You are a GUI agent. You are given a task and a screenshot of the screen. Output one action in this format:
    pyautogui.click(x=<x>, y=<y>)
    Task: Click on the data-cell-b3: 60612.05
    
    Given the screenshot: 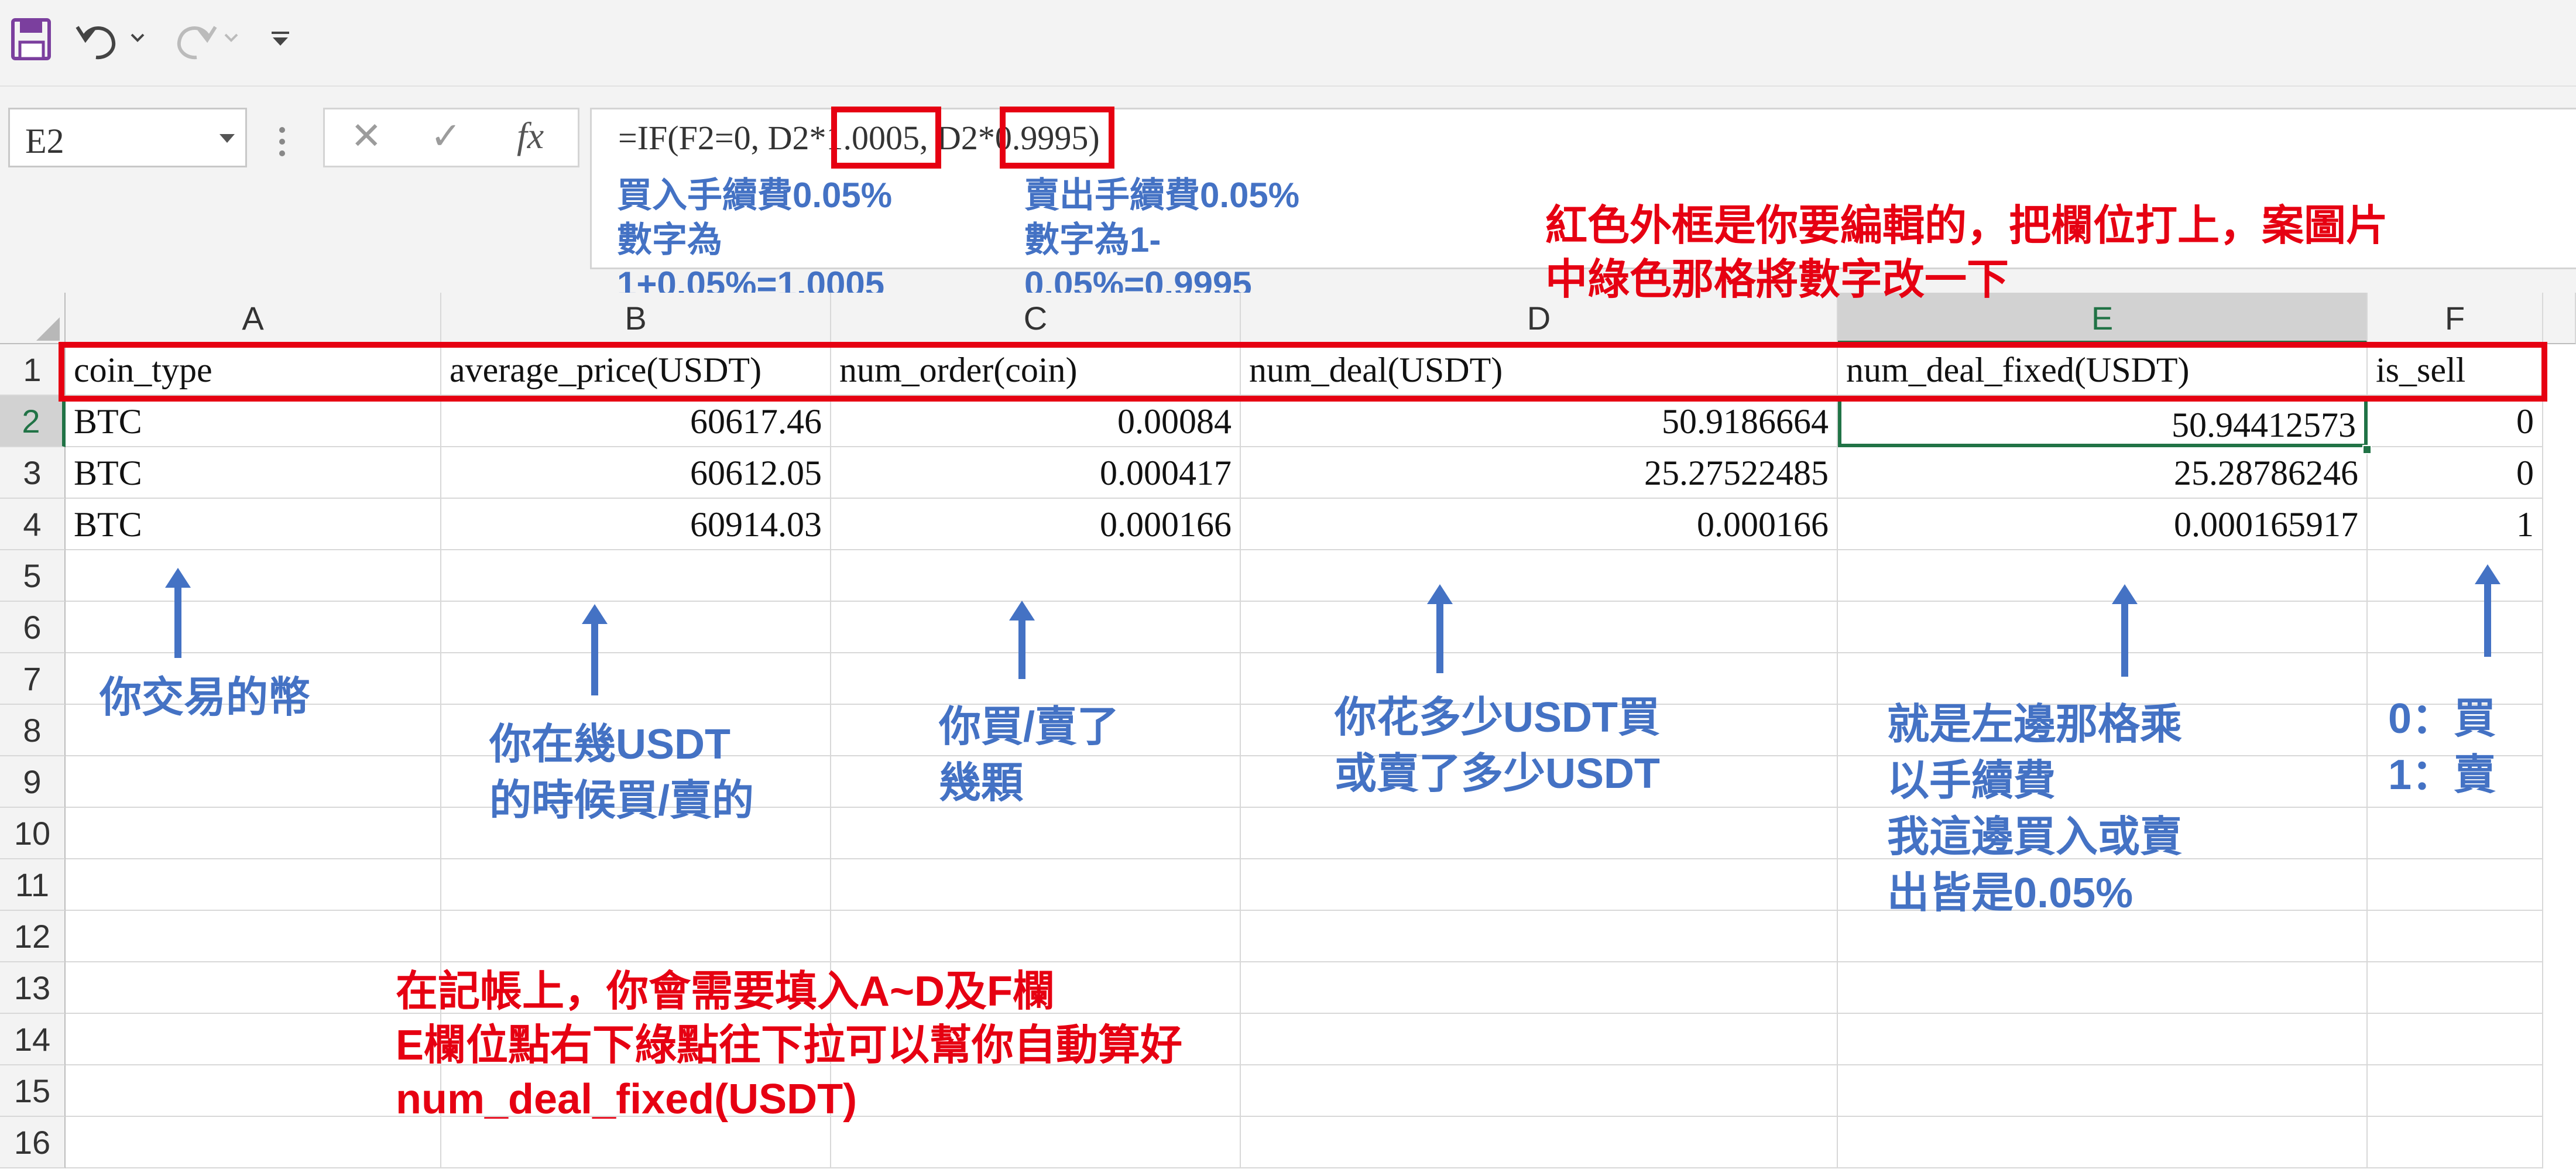 What is the action you would take?
    pyautogui.click(x=636, y=473)
    